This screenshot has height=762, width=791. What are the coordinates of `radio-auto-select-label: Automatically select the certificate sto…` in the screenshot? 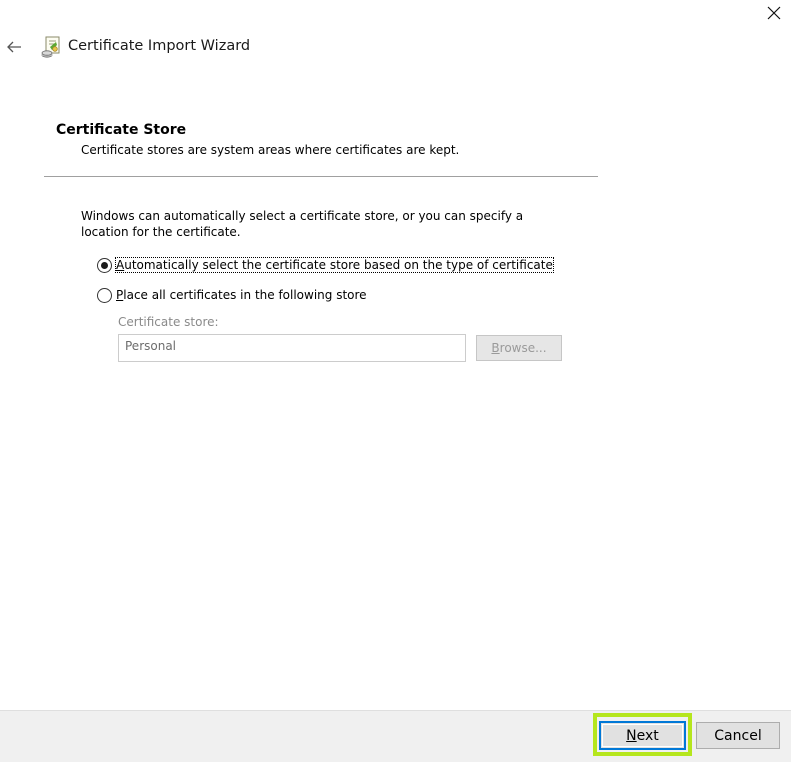 It's located at (334, 265).